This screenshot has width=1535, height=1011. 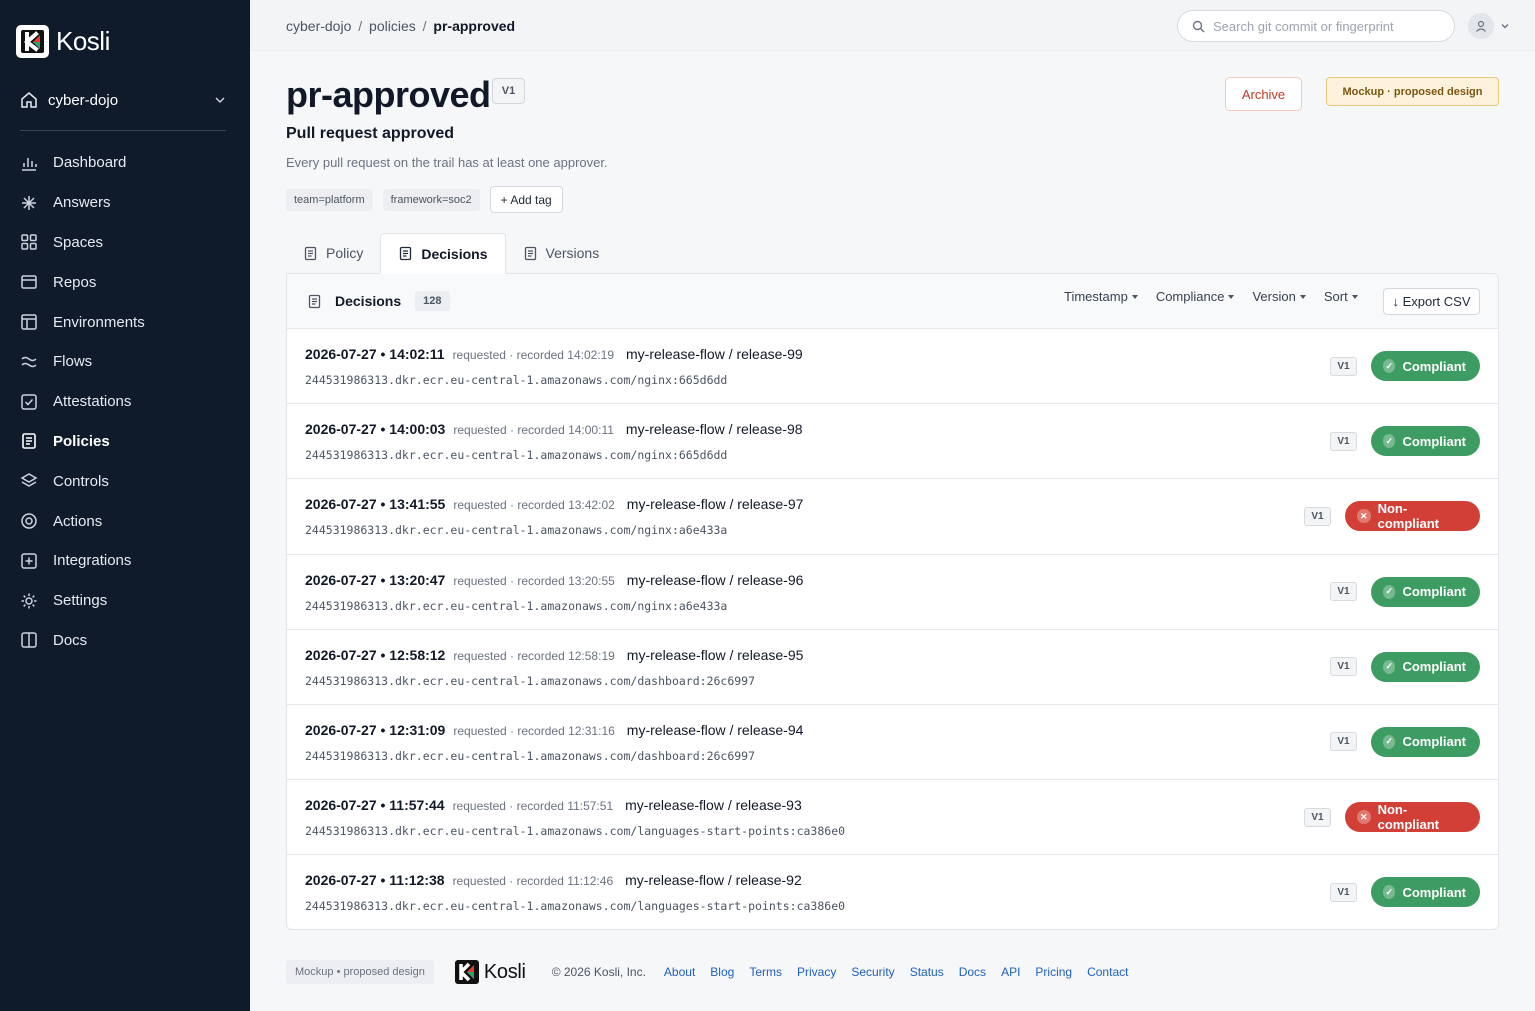 I want to click on tab-decisions: Decisions, so click(x=443, y=253).